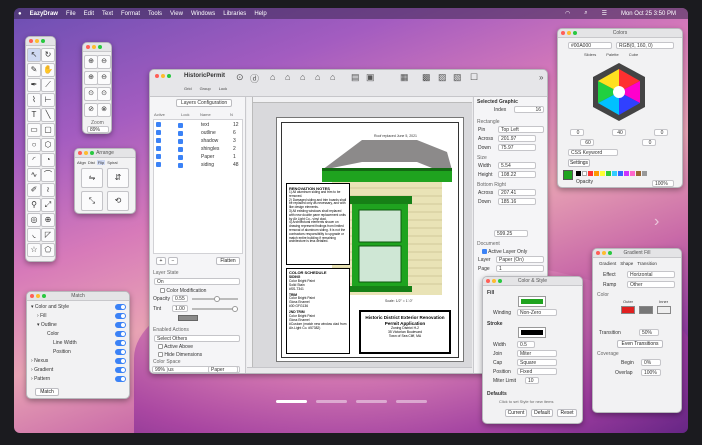  What do you see at coordinates (78, 296) in the screenshot?
I see `match-titlebar: Match` at bounding box center [78, 296].